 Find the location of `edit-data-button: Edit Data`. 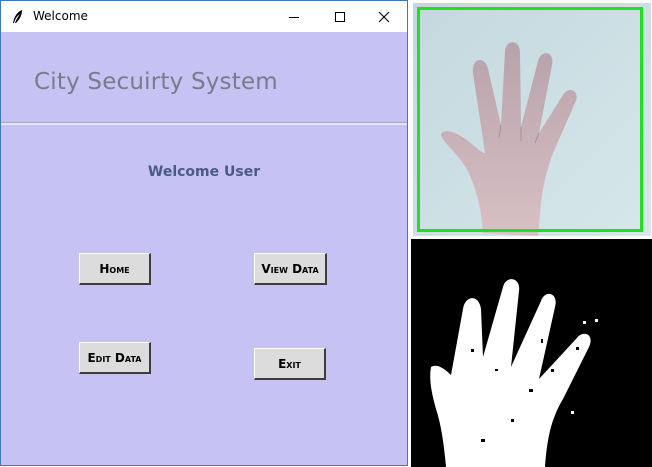

edit-data-button: Edit Data is located at coordinates (115, 358).